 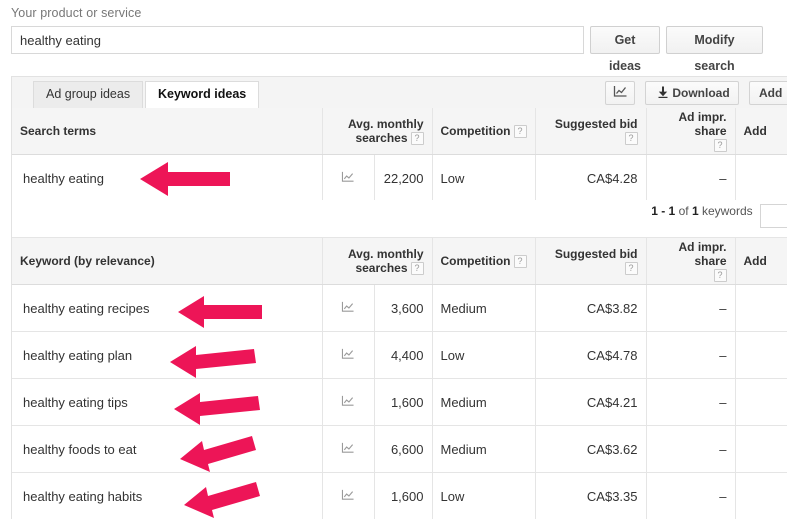 I want to click on th-suggested-bid-label-2: Suggested bid, so click(x=596, y=254).